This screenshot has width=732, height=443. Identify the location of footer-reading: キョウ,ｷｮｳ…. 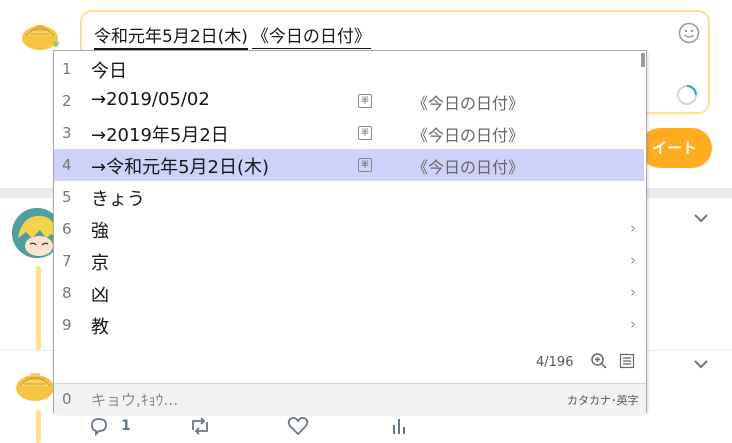
(135, 400).